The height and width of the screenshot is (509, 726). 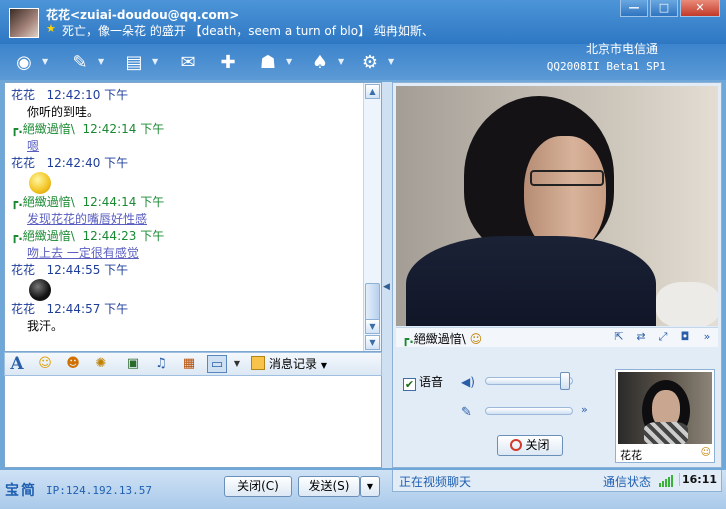 I want to click on remote-video-bar: ┏.絕緻過愔\ ☺ ⇱ ⇄ ⤢ ◘ », so click(x=557, y=337).